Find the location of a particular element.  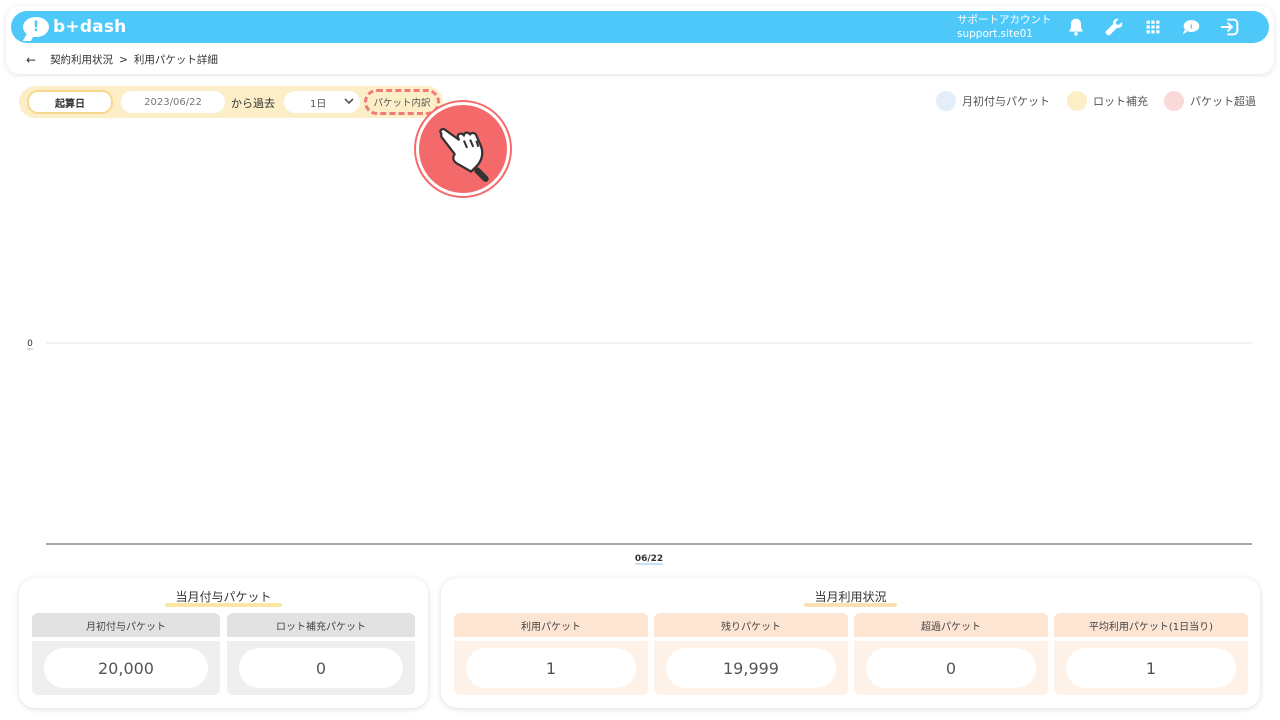

remaining-packet-cell: 19,999 is located at coordinates (751, 668).